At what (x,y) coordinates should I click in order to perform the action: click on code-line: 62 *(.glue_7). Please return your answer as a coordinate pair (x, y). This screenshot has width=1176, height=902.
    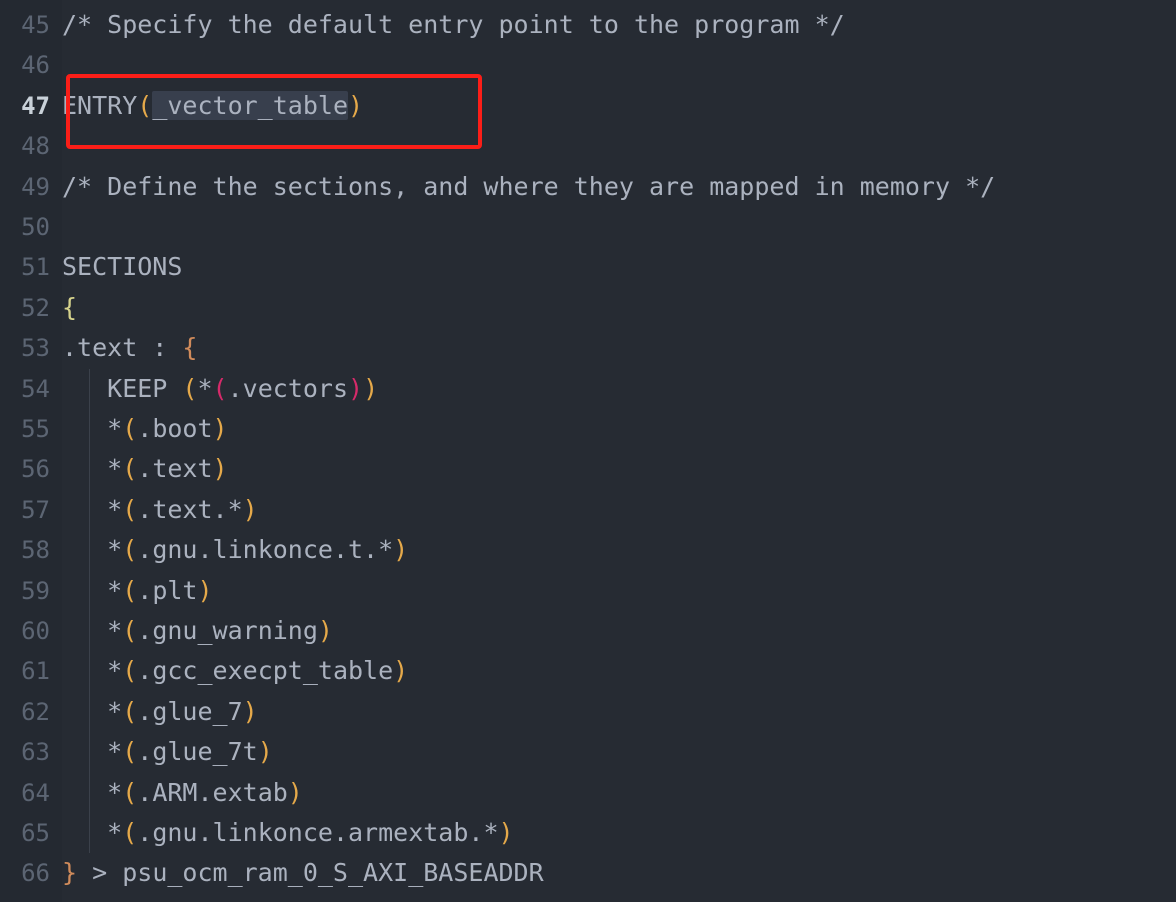
    Looking at the image, I should click on (588, 712).